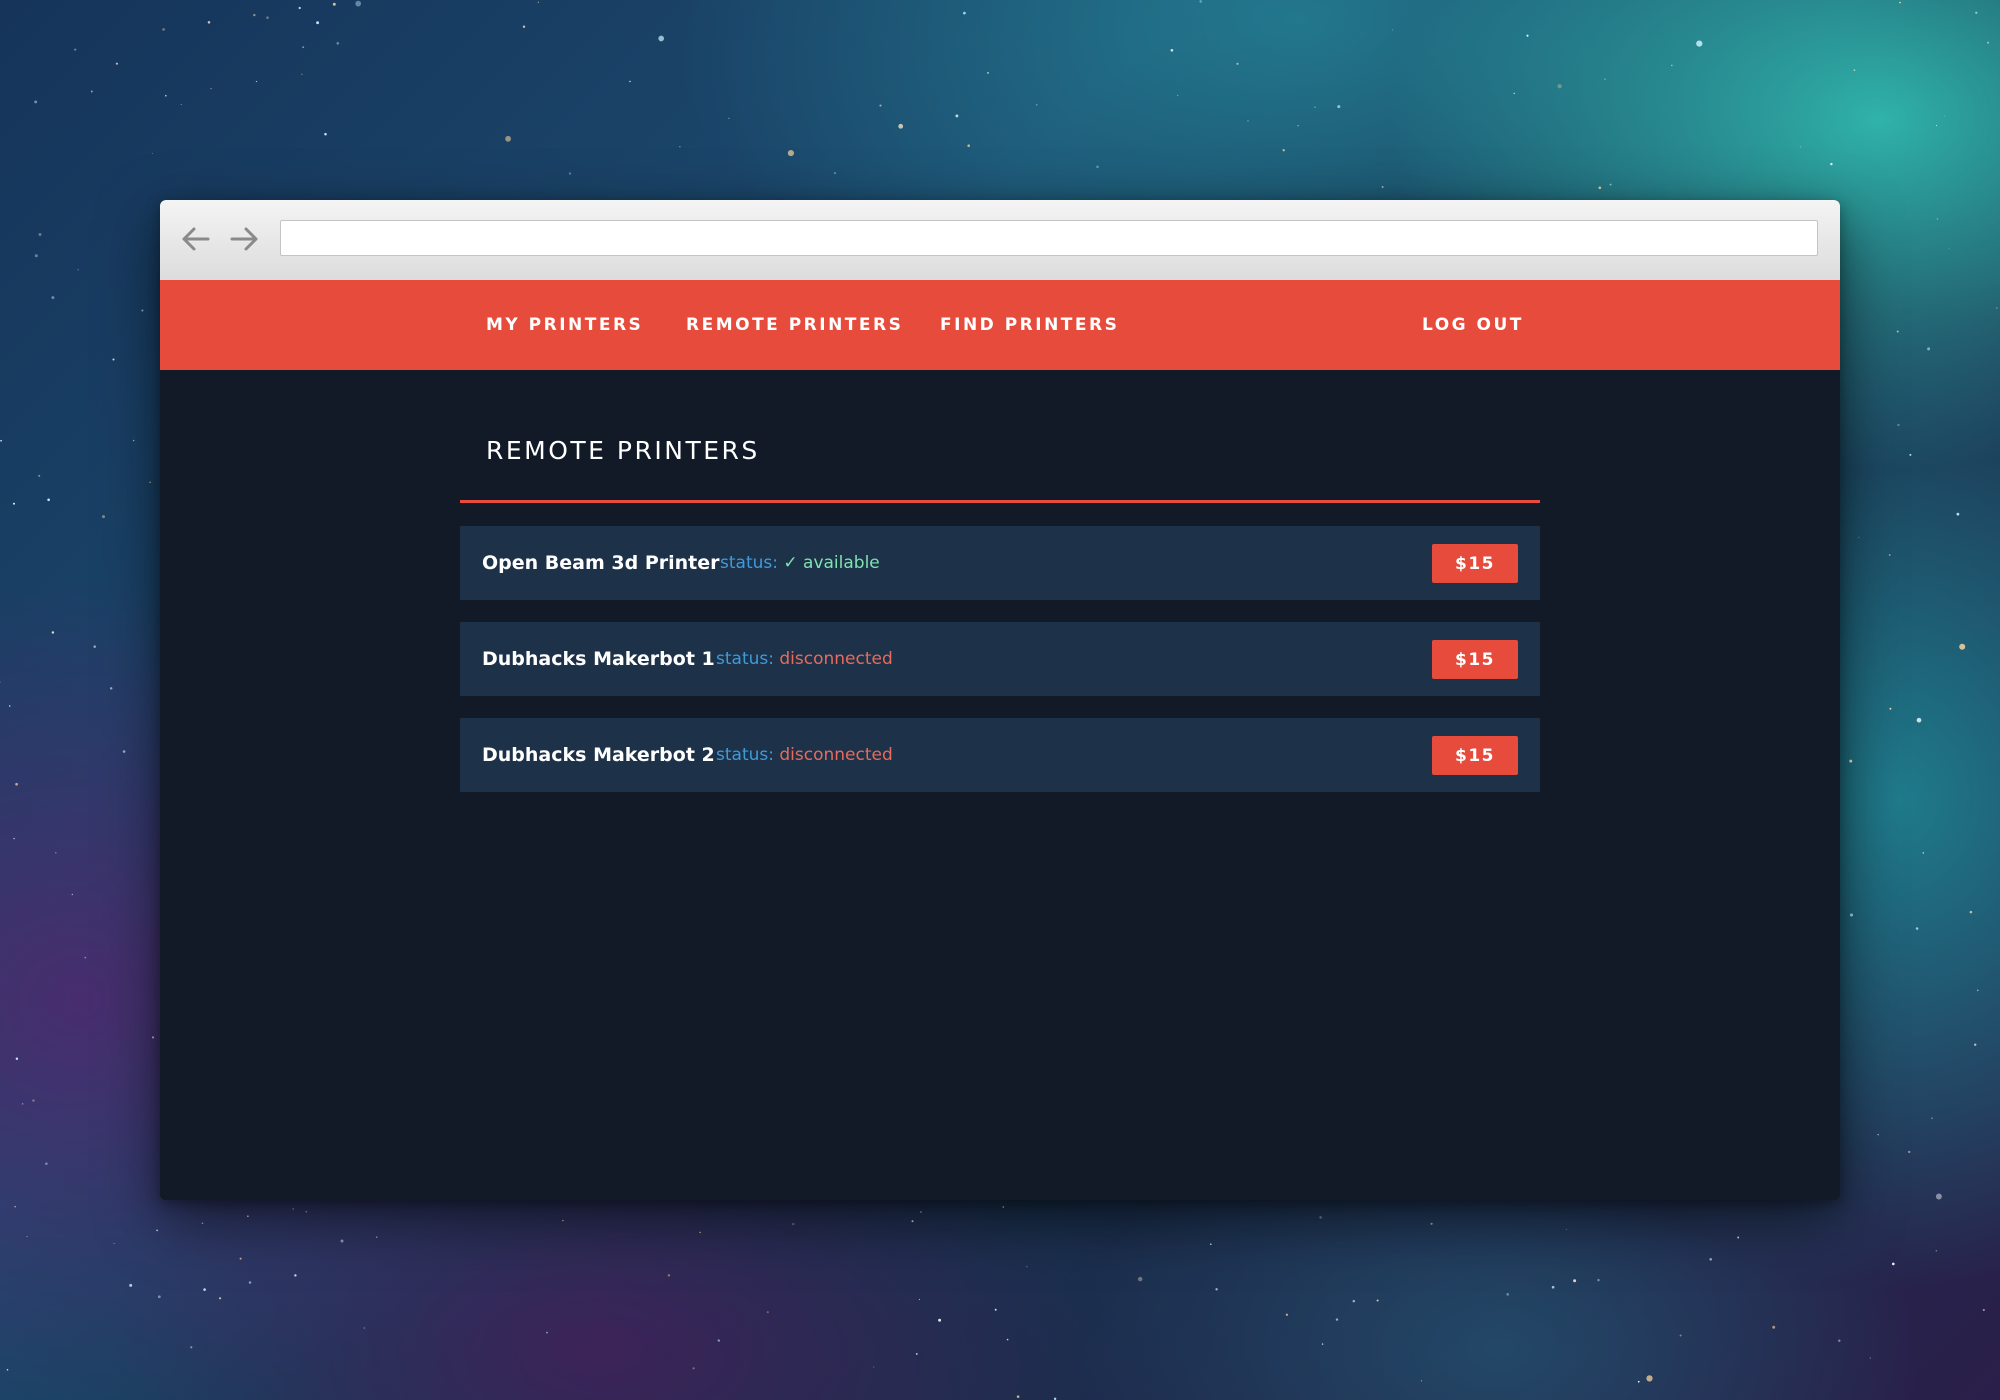 Image resolution: width=2000 pixels, height=1400 pixels. I want to click on nav-remote-printers: REMOTE PRINTERS, so click(794, 325).